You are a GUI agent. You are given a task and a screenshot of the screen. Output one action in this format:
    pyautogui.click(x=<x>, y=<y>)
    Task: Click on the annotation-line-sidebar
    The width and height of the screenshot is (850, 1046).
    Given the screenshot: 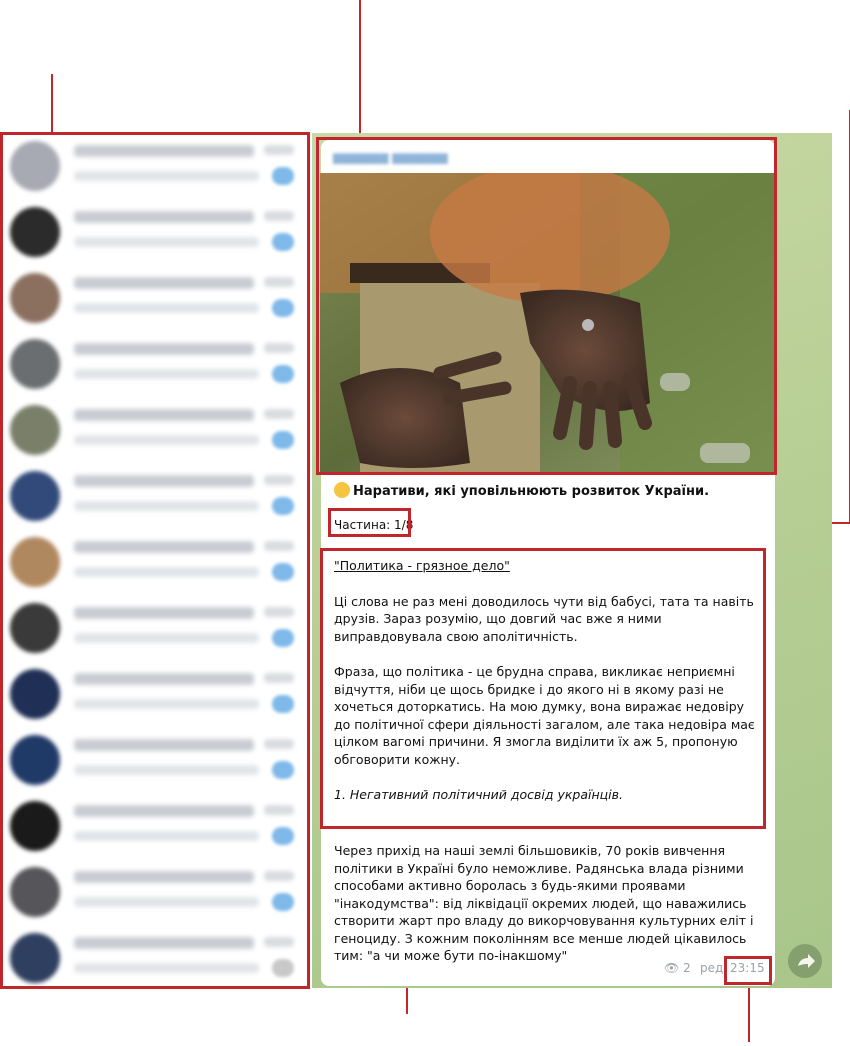 What is the action you would take?
    pyautogui.click(x=52, y=104)
    